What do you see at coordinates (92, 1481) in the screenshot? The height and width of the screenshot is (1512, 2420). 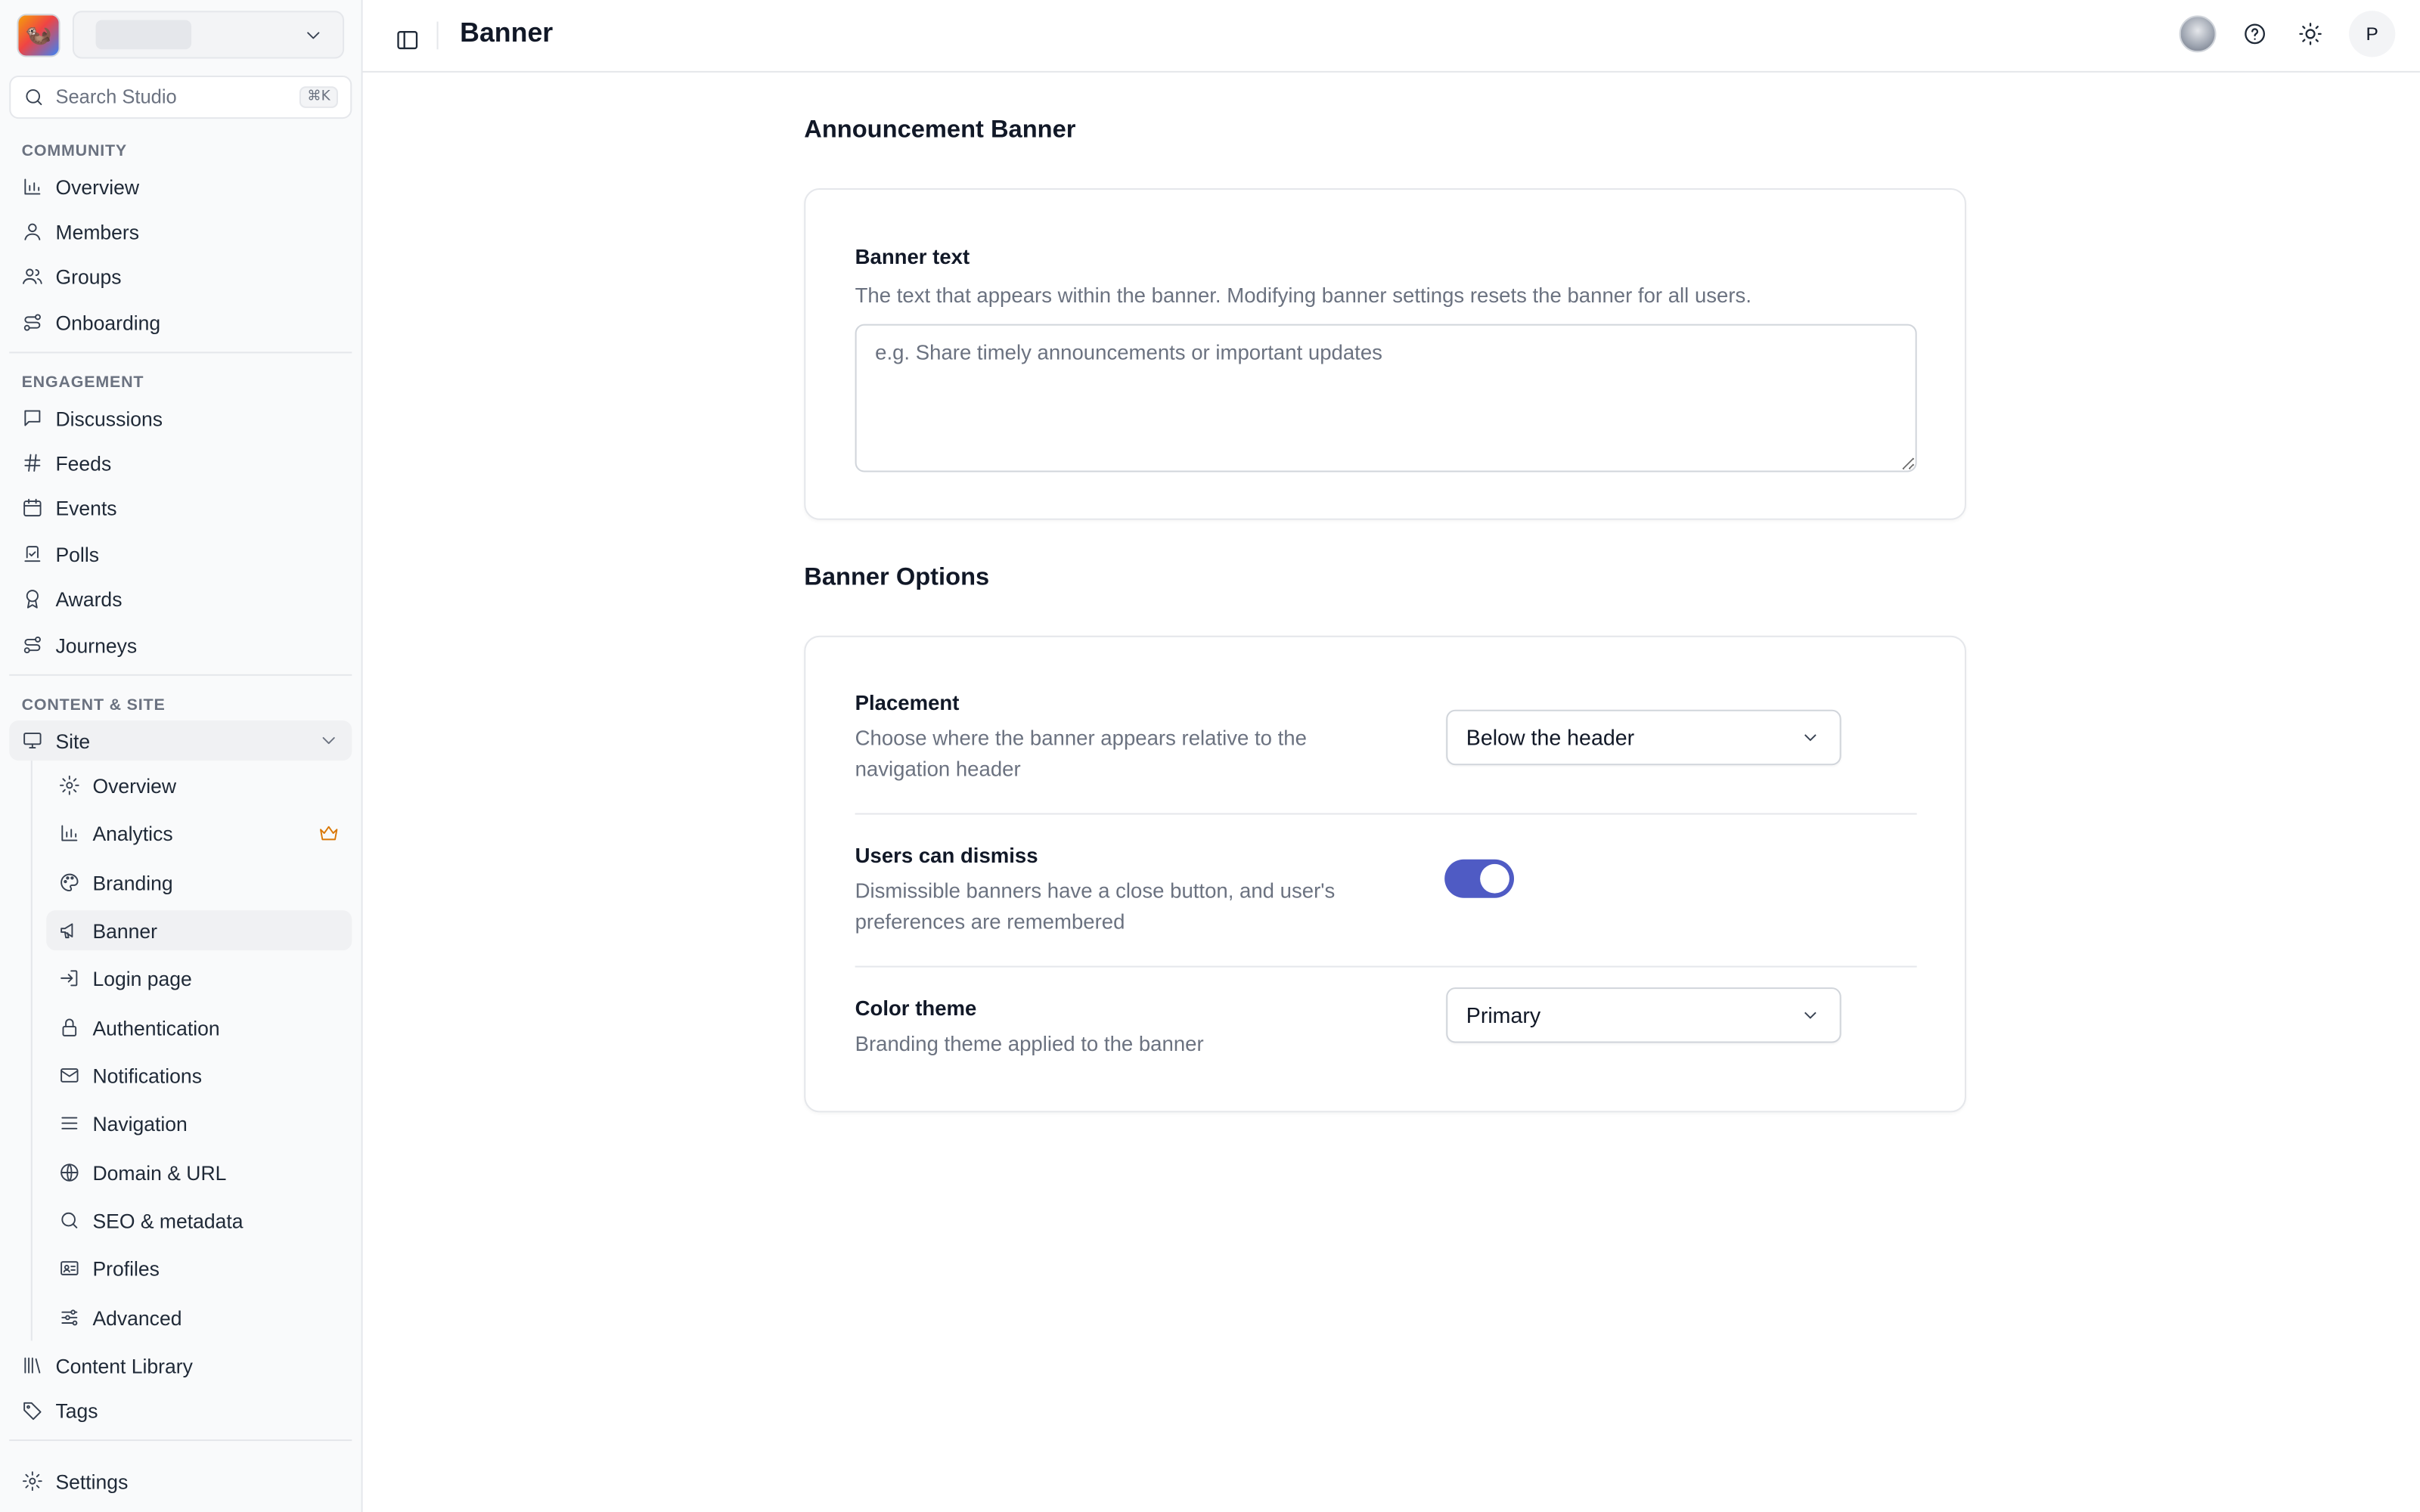 I see `sidebar-item-label: Settings` at bounding box center [92, 1481].